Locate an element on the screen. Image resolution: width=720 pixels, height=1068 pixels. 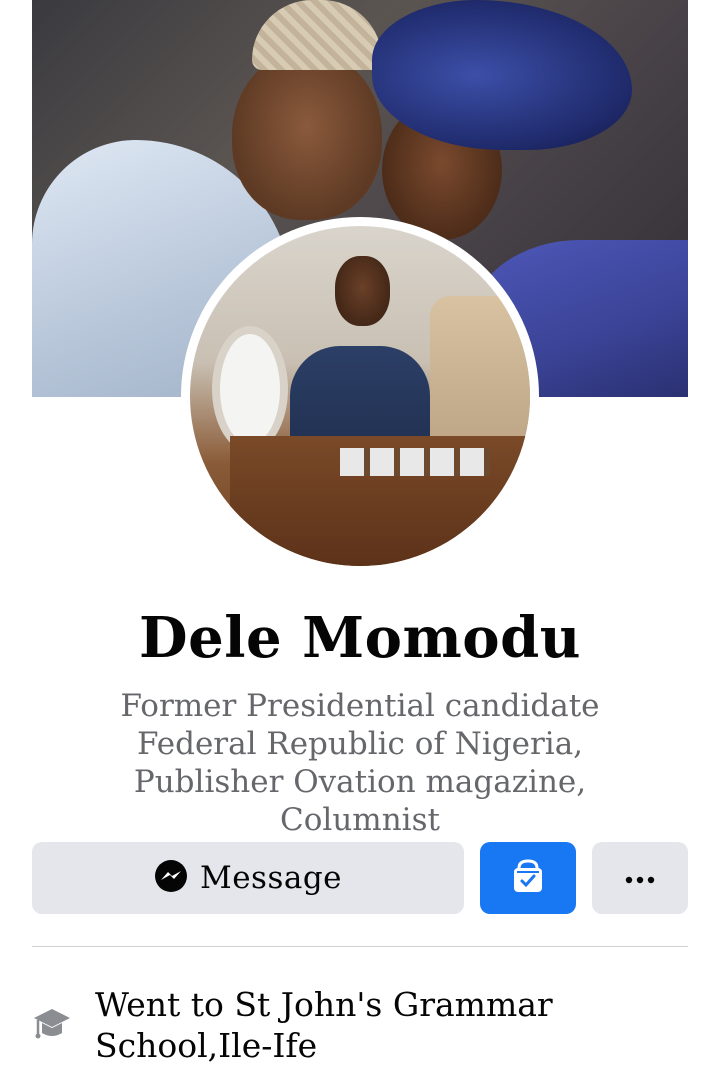
more-options-button is located at coordinates (640, 878).